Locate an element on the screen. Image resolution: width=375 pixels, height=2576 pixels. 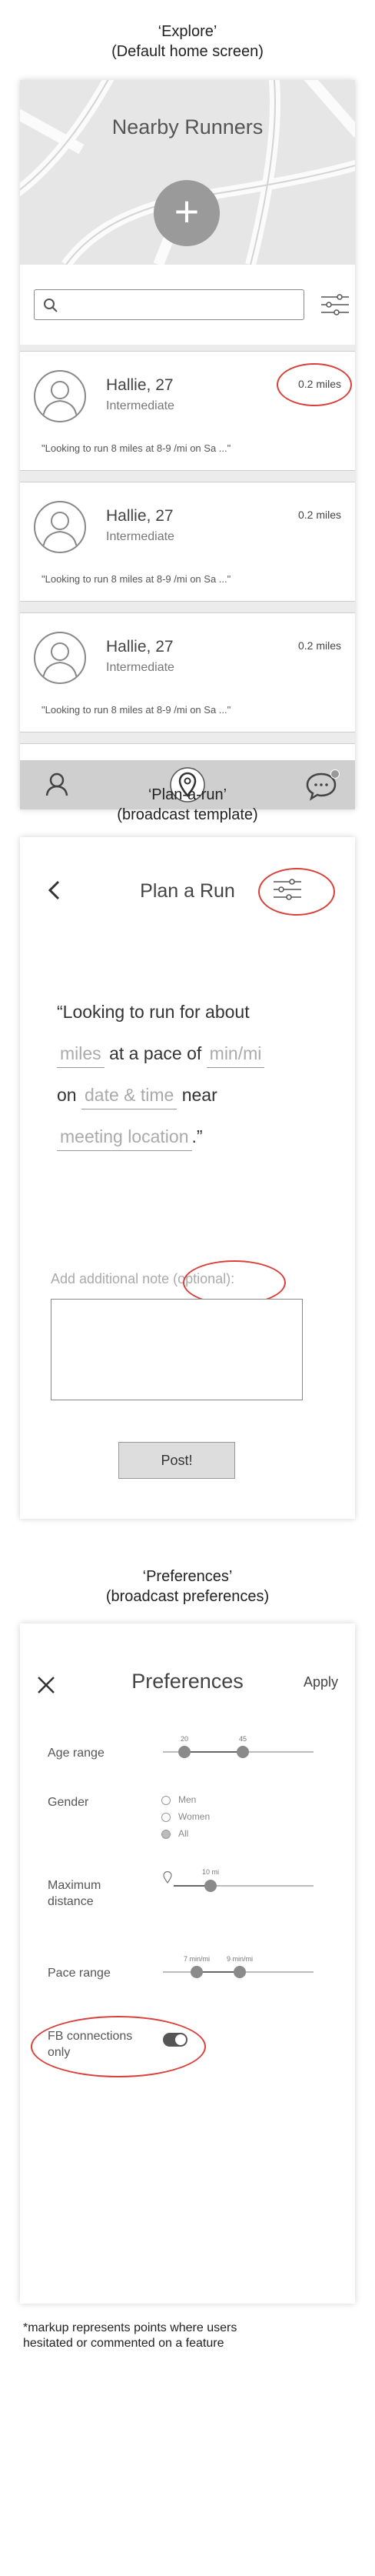
gender-radio-all is located at coordinates (166, 1834).